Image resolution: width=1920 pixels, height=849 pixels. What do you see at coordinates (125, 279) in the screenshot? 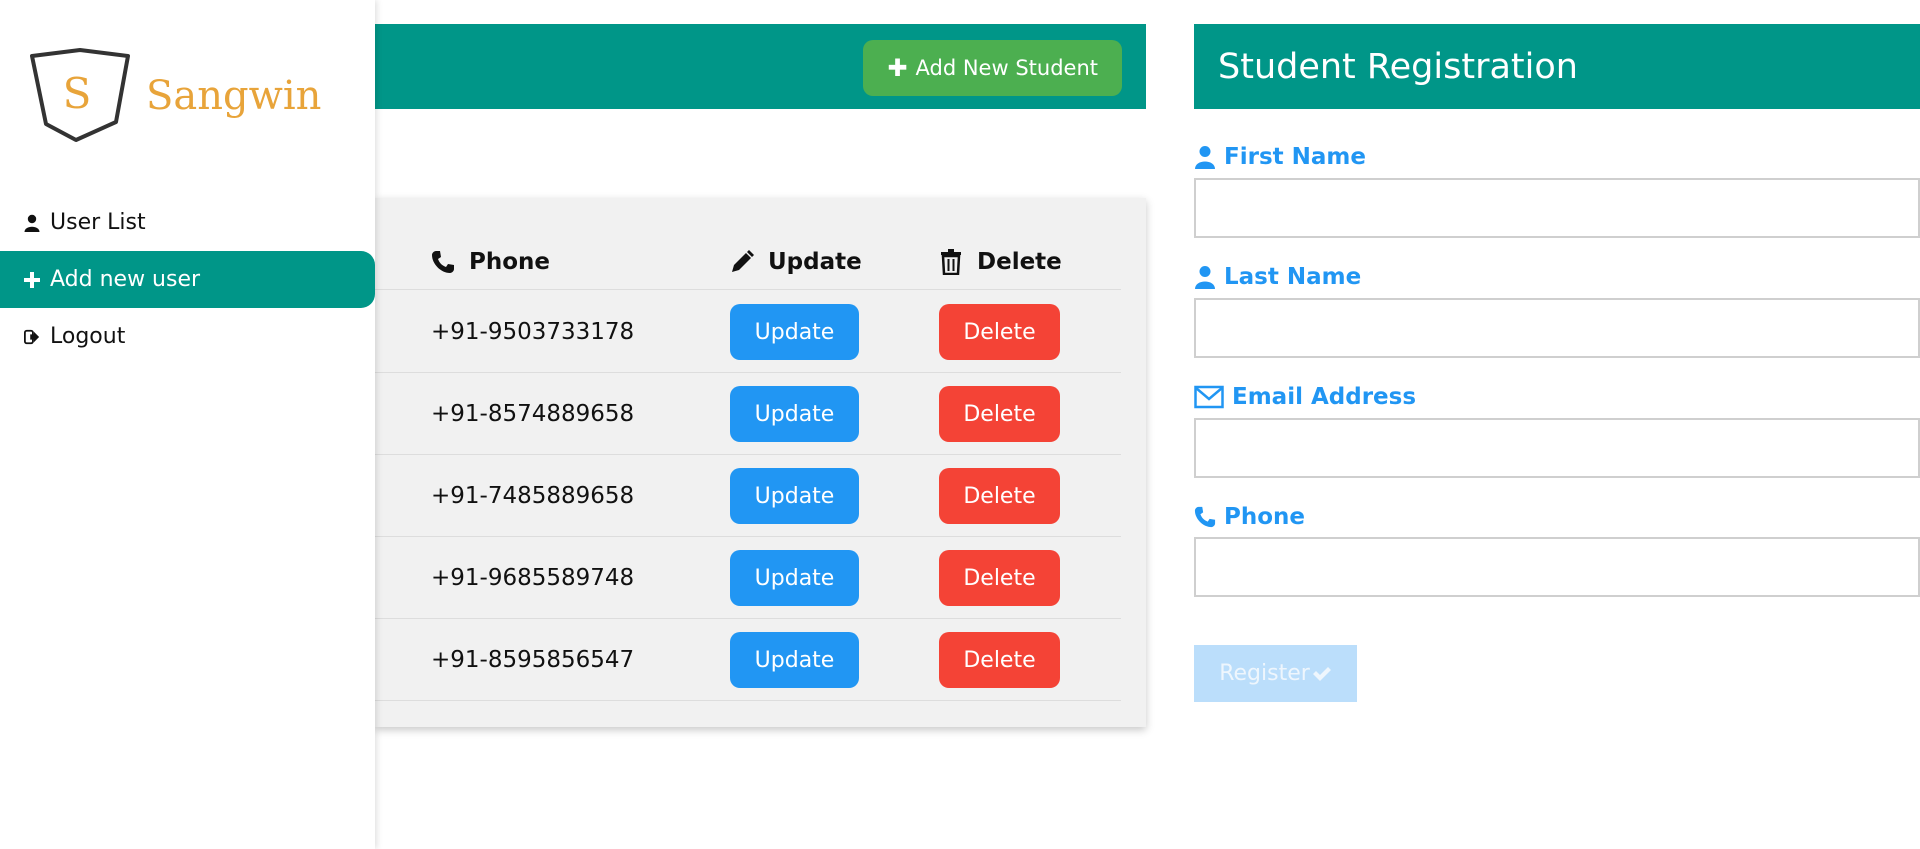
I see `sidebar-item-label: Add new user` at bounding box center [125, 279].